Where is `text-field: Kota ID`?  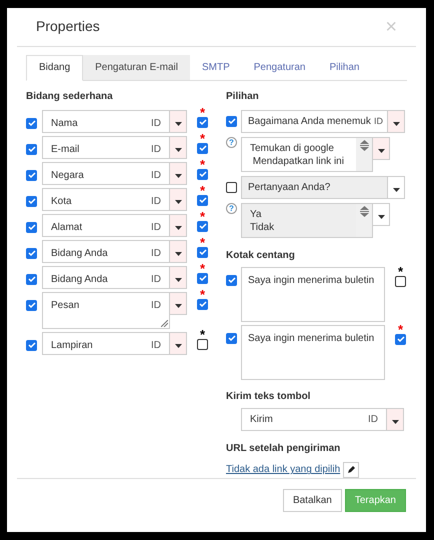
text-field: Kota ID is located at coordinates (106, 199).